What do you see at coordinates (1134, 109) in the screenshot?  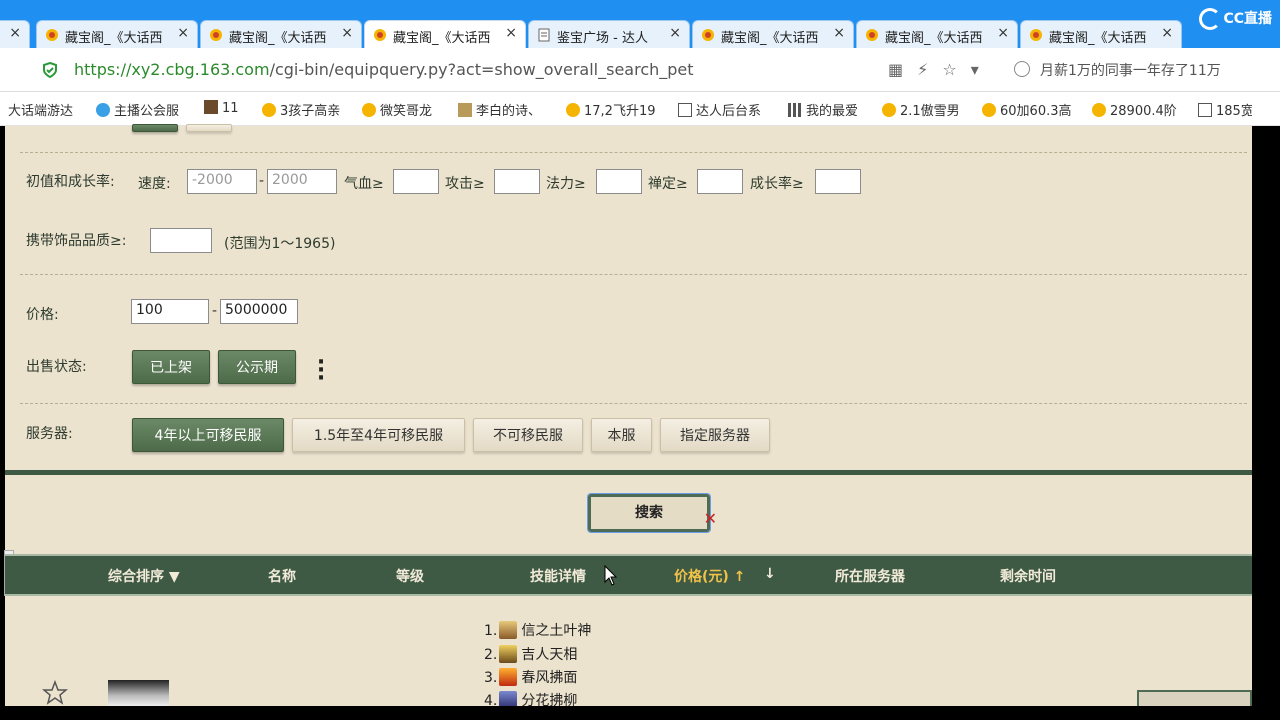 I see `bookmark-12: 28900.4阶` at bounding box center [1134, 109].